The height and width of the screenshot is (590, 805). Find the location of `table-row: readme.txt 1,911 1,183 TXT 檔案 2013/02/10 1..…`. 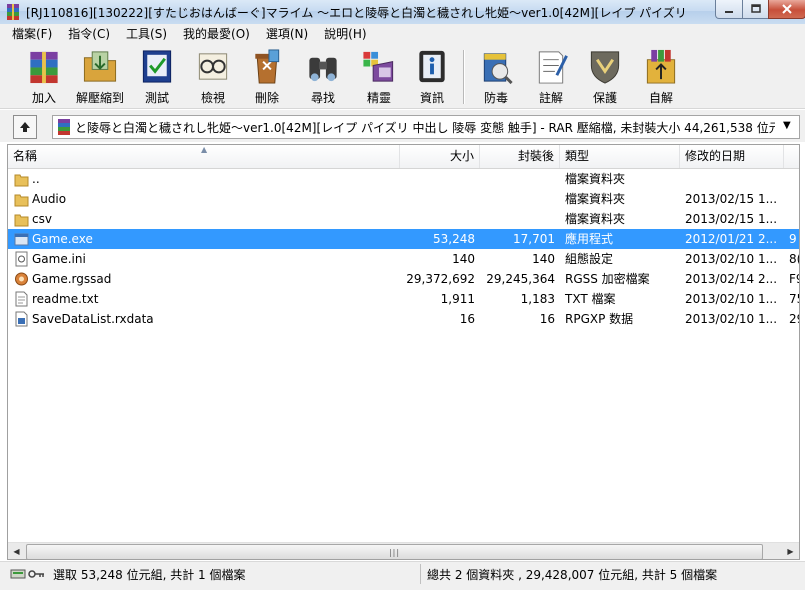

table-row: readme.txt 1,911 1,183 TXT 檔案 2013/02/10 1..… is located at coordinates (403, 299).